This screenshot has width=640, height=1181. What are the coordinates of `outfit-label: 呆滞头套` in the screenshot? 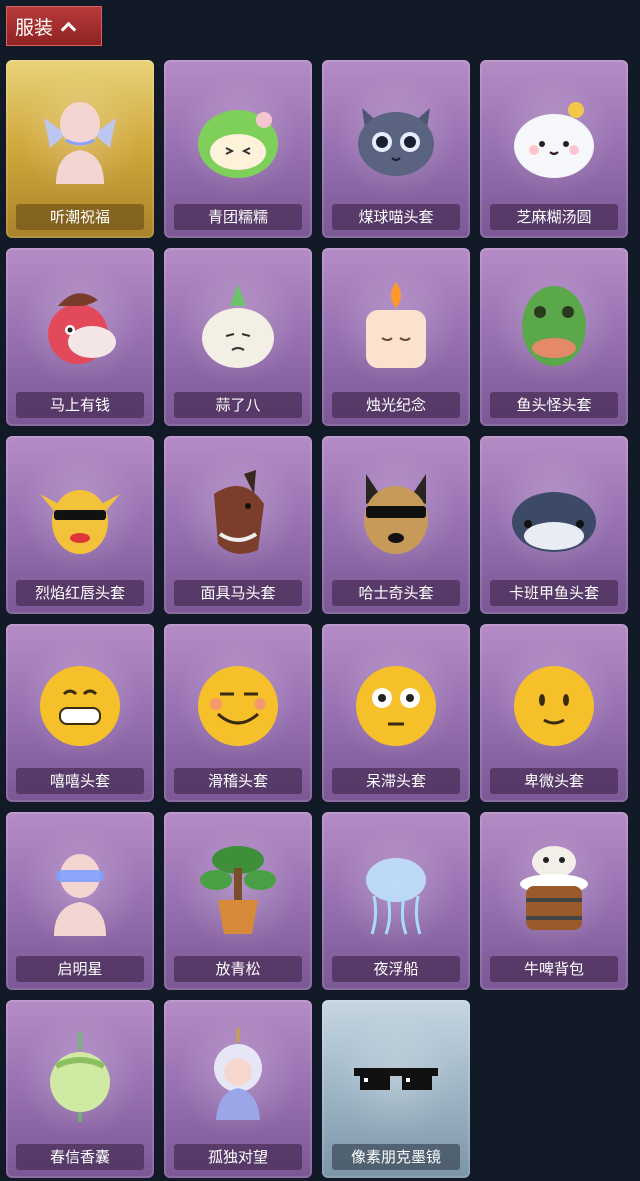 It's located at (396, 781).